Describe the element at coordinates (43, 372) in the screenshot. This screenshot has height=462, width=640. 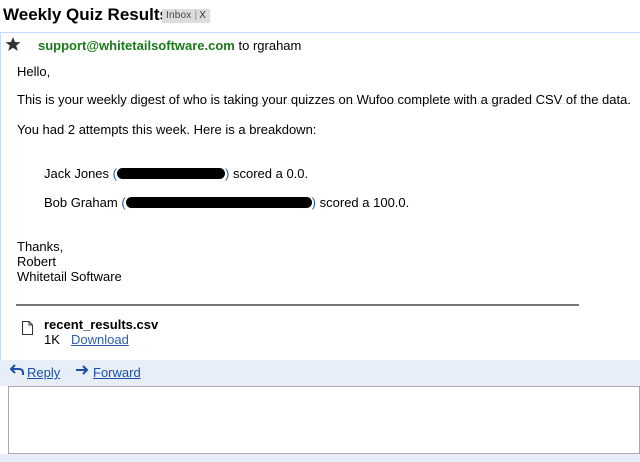
I see `reply-link: Reply` at that location.